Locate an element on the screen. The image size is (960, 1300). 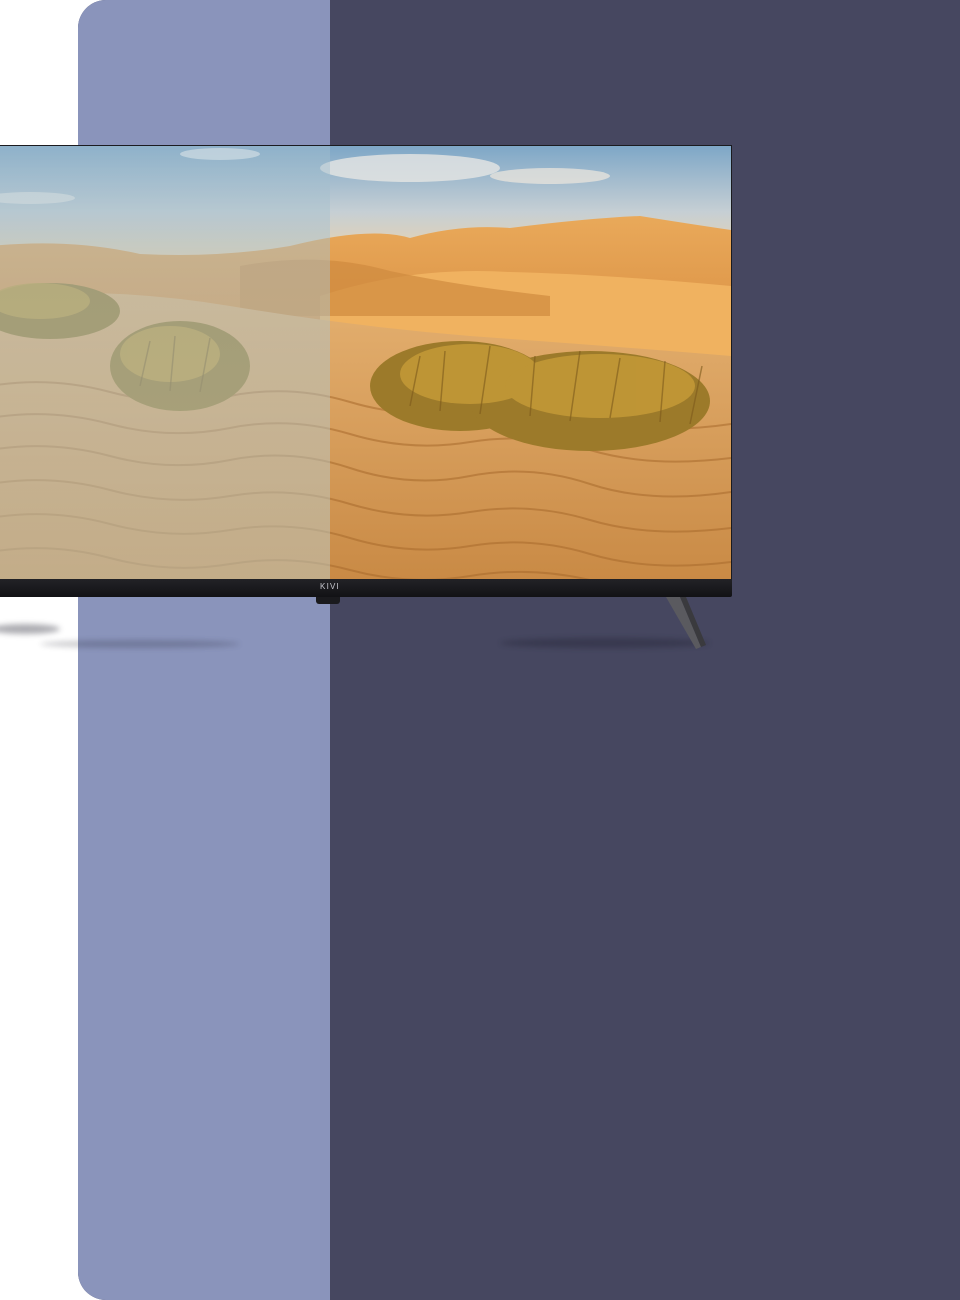
tv-brand-logo: KIVI is located at coordinates (330, 586).